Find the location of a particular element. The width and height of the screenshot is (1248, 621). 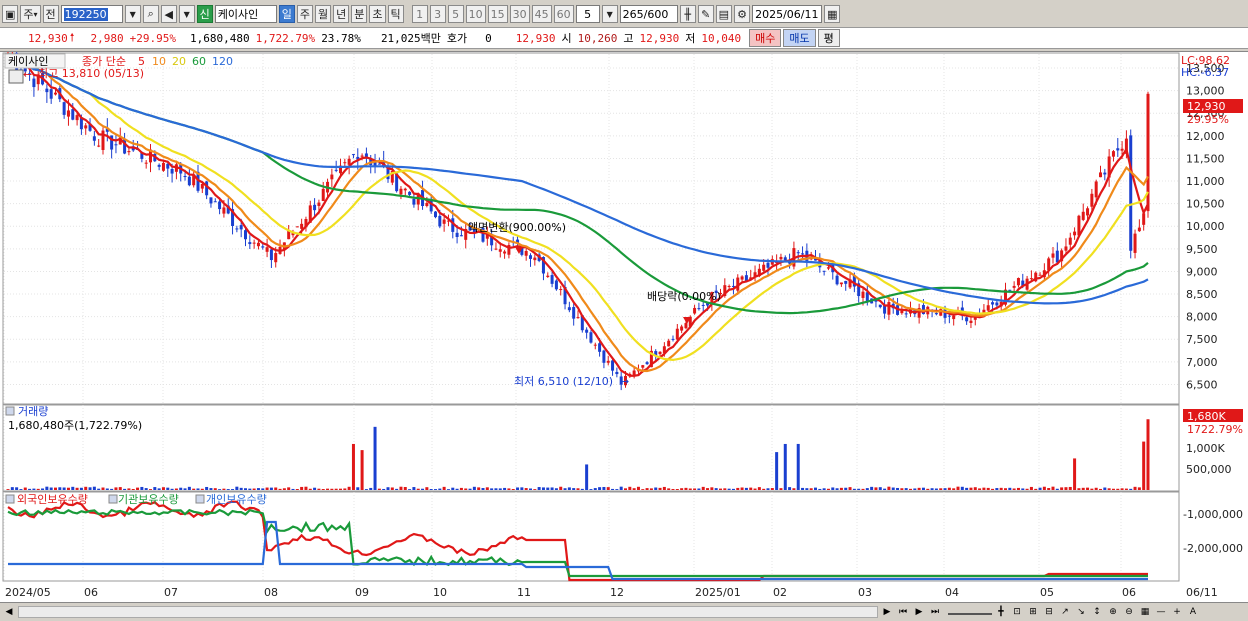

tool-icon-7: ⊕ is located at coordinates (1113, 612).